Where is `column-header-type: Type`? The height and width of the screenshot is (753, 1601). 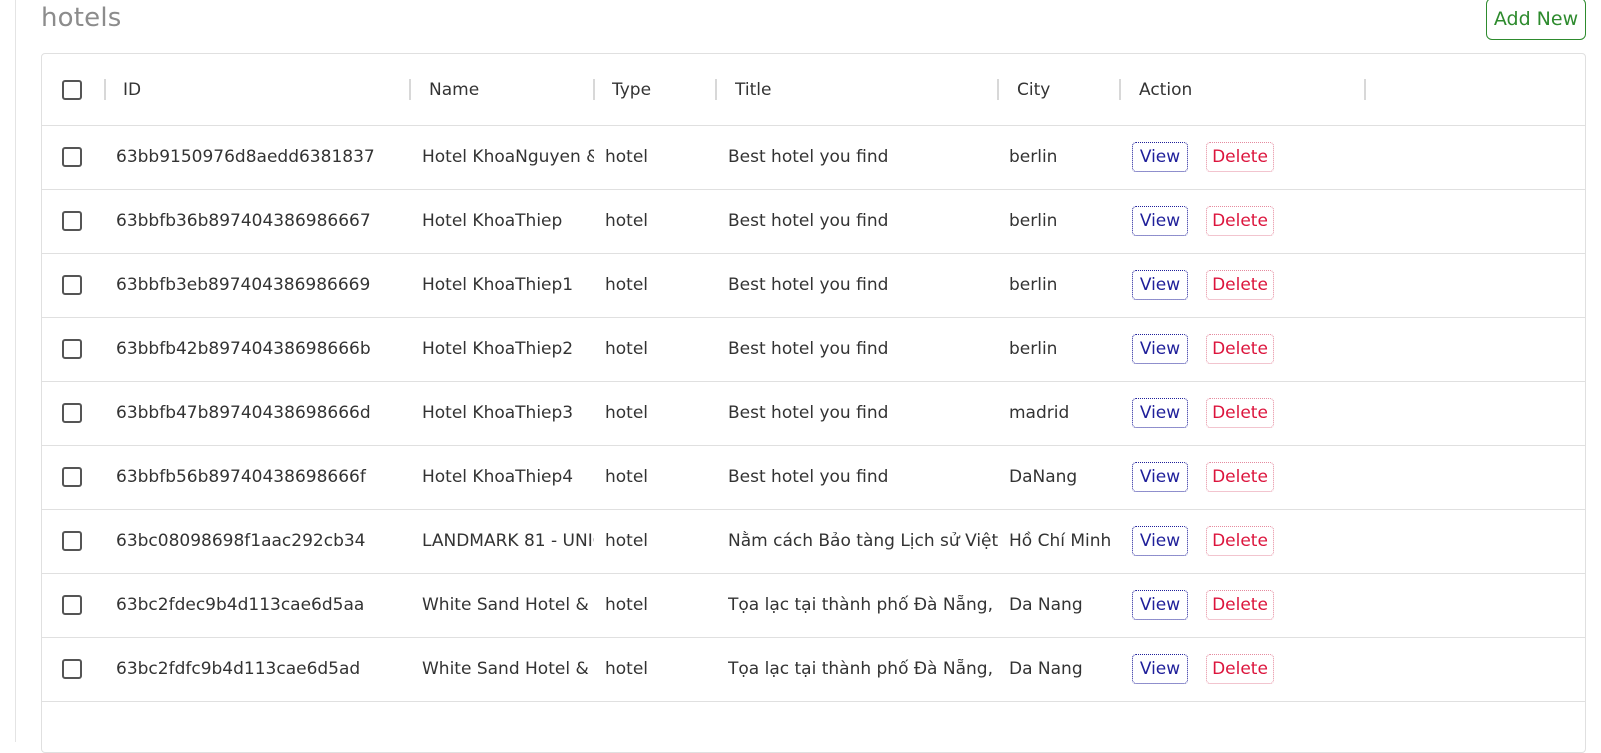
column-header-type: Type is located at coordinates (631, 89).